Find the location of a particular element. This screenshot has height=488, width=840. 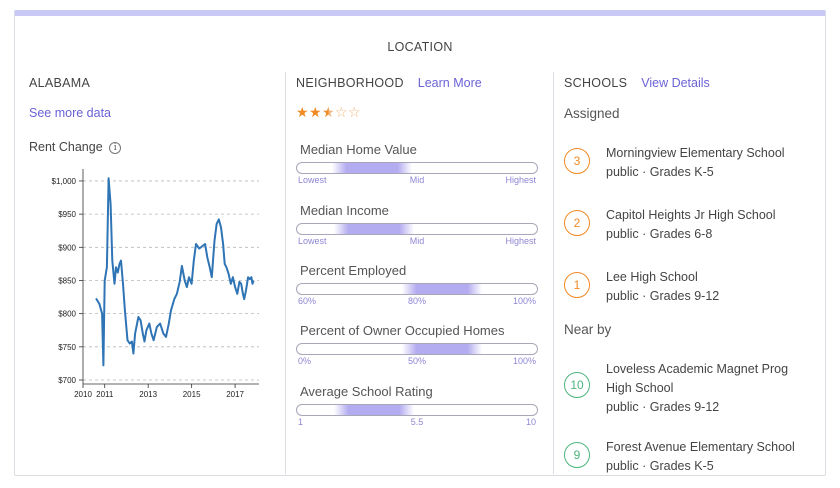

x-tick-label: 2010 is located at coordinates (83, 394).